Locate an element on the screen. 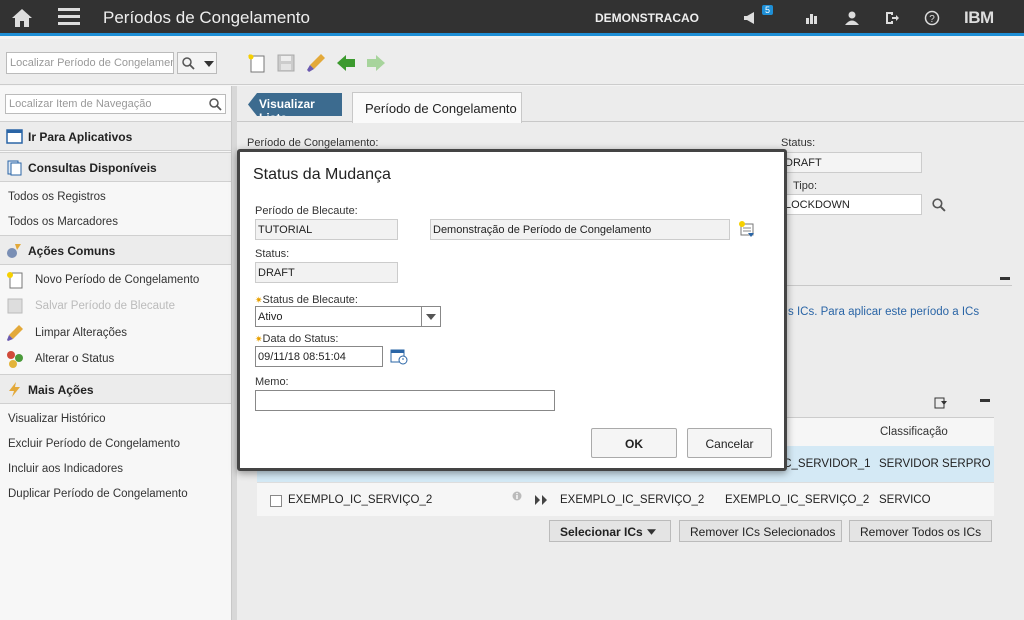 The width and height of the screenshot is (1024, 620). period-label: Período de Congelamento: is located at coordinates (313, 143).